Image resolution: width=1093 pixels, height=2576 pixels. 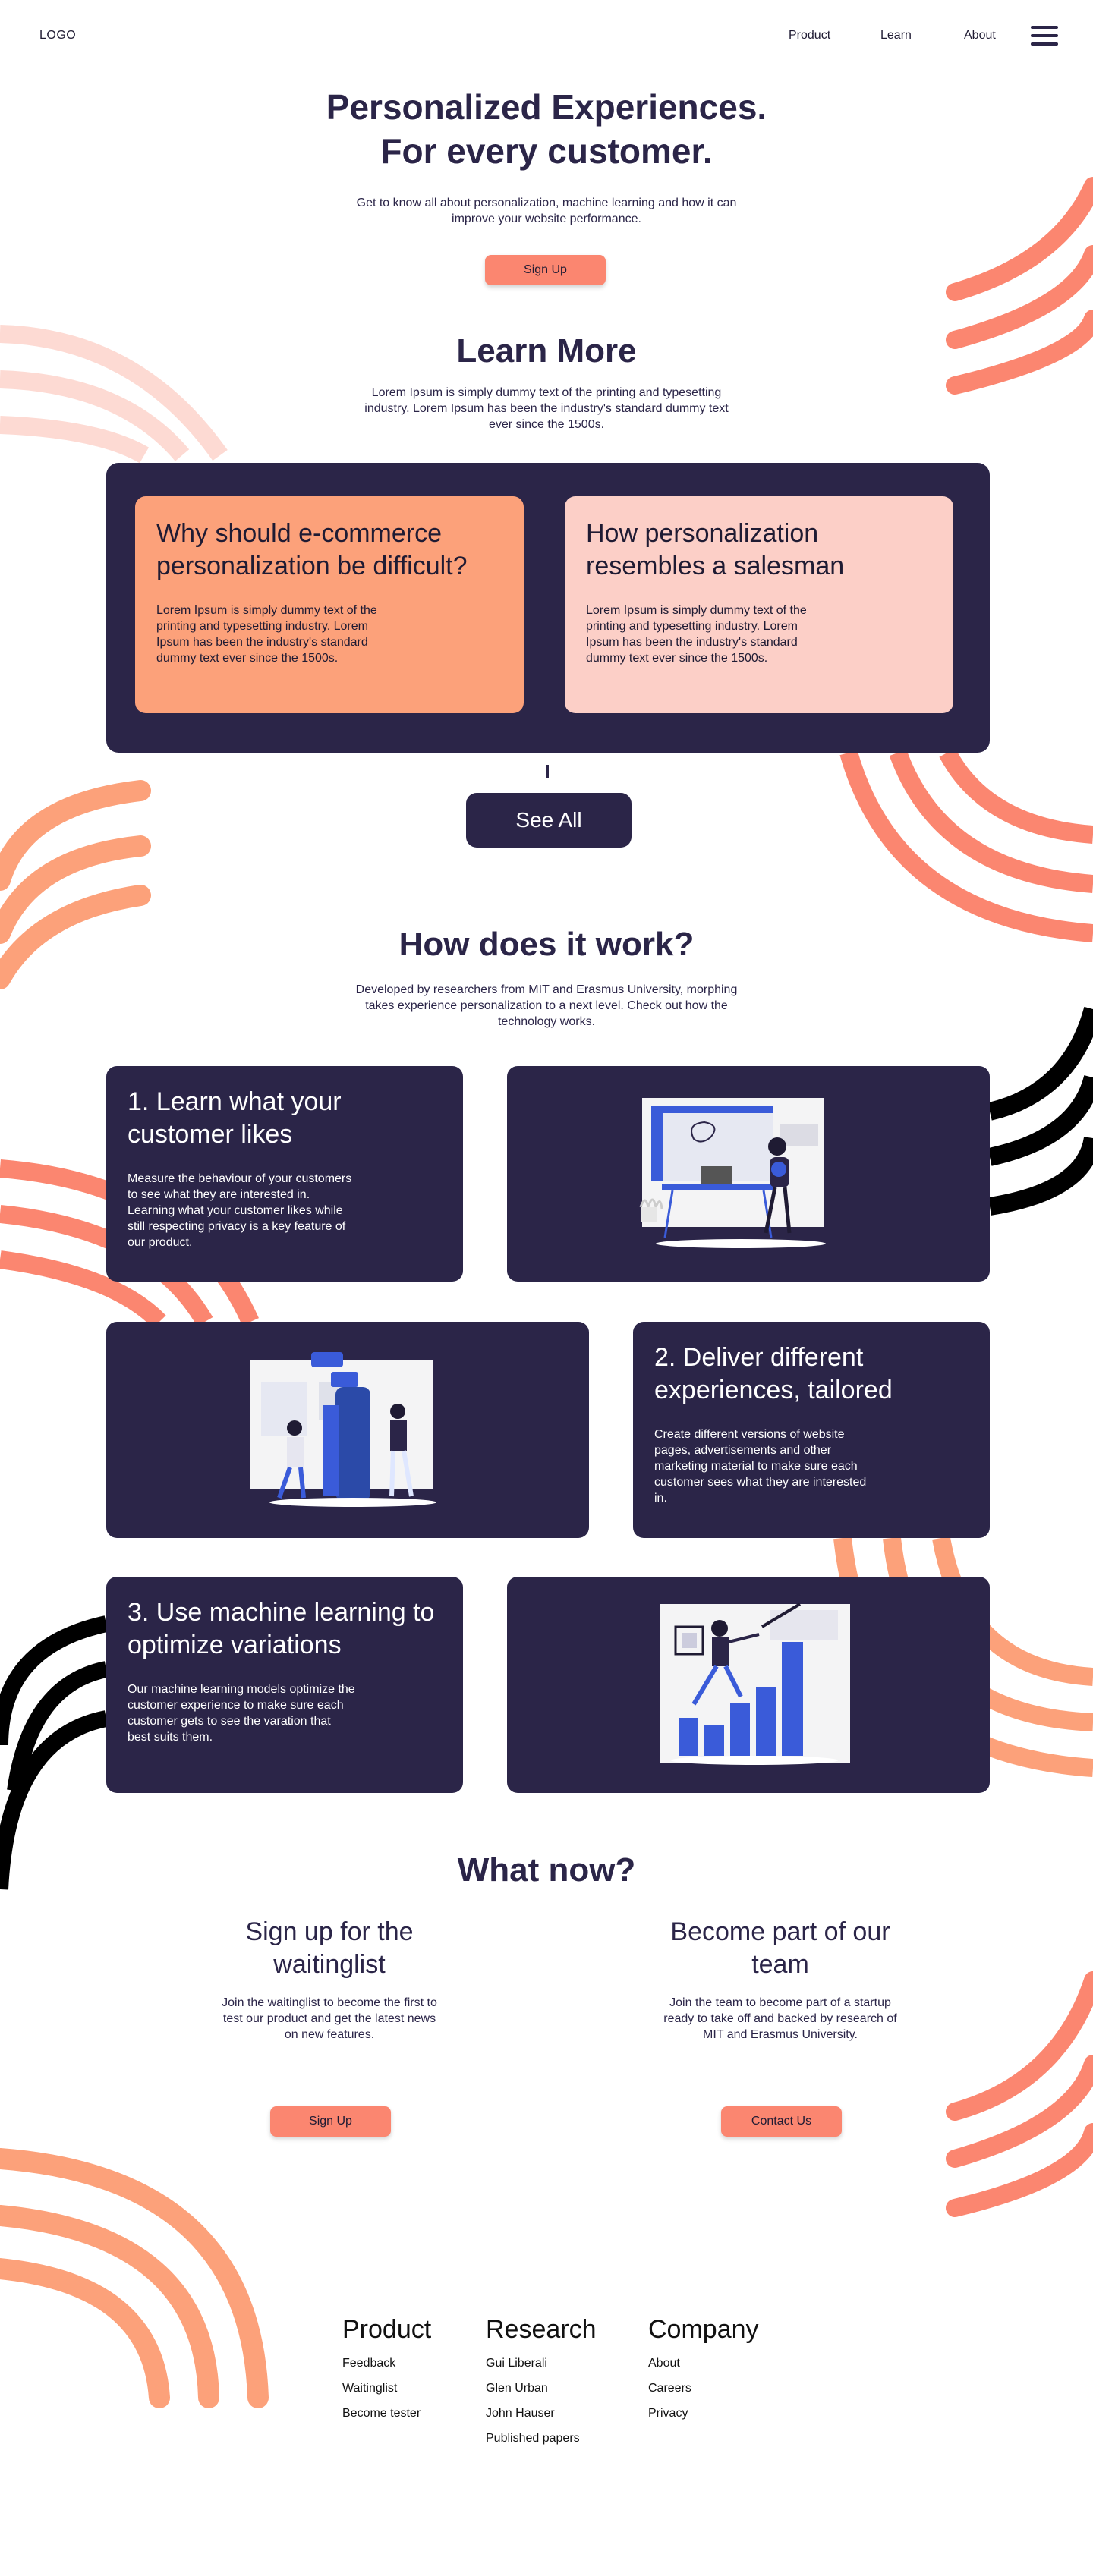 I want to click on step-title: 1. Learn what your customer likes, so click(x=235, y=1118).